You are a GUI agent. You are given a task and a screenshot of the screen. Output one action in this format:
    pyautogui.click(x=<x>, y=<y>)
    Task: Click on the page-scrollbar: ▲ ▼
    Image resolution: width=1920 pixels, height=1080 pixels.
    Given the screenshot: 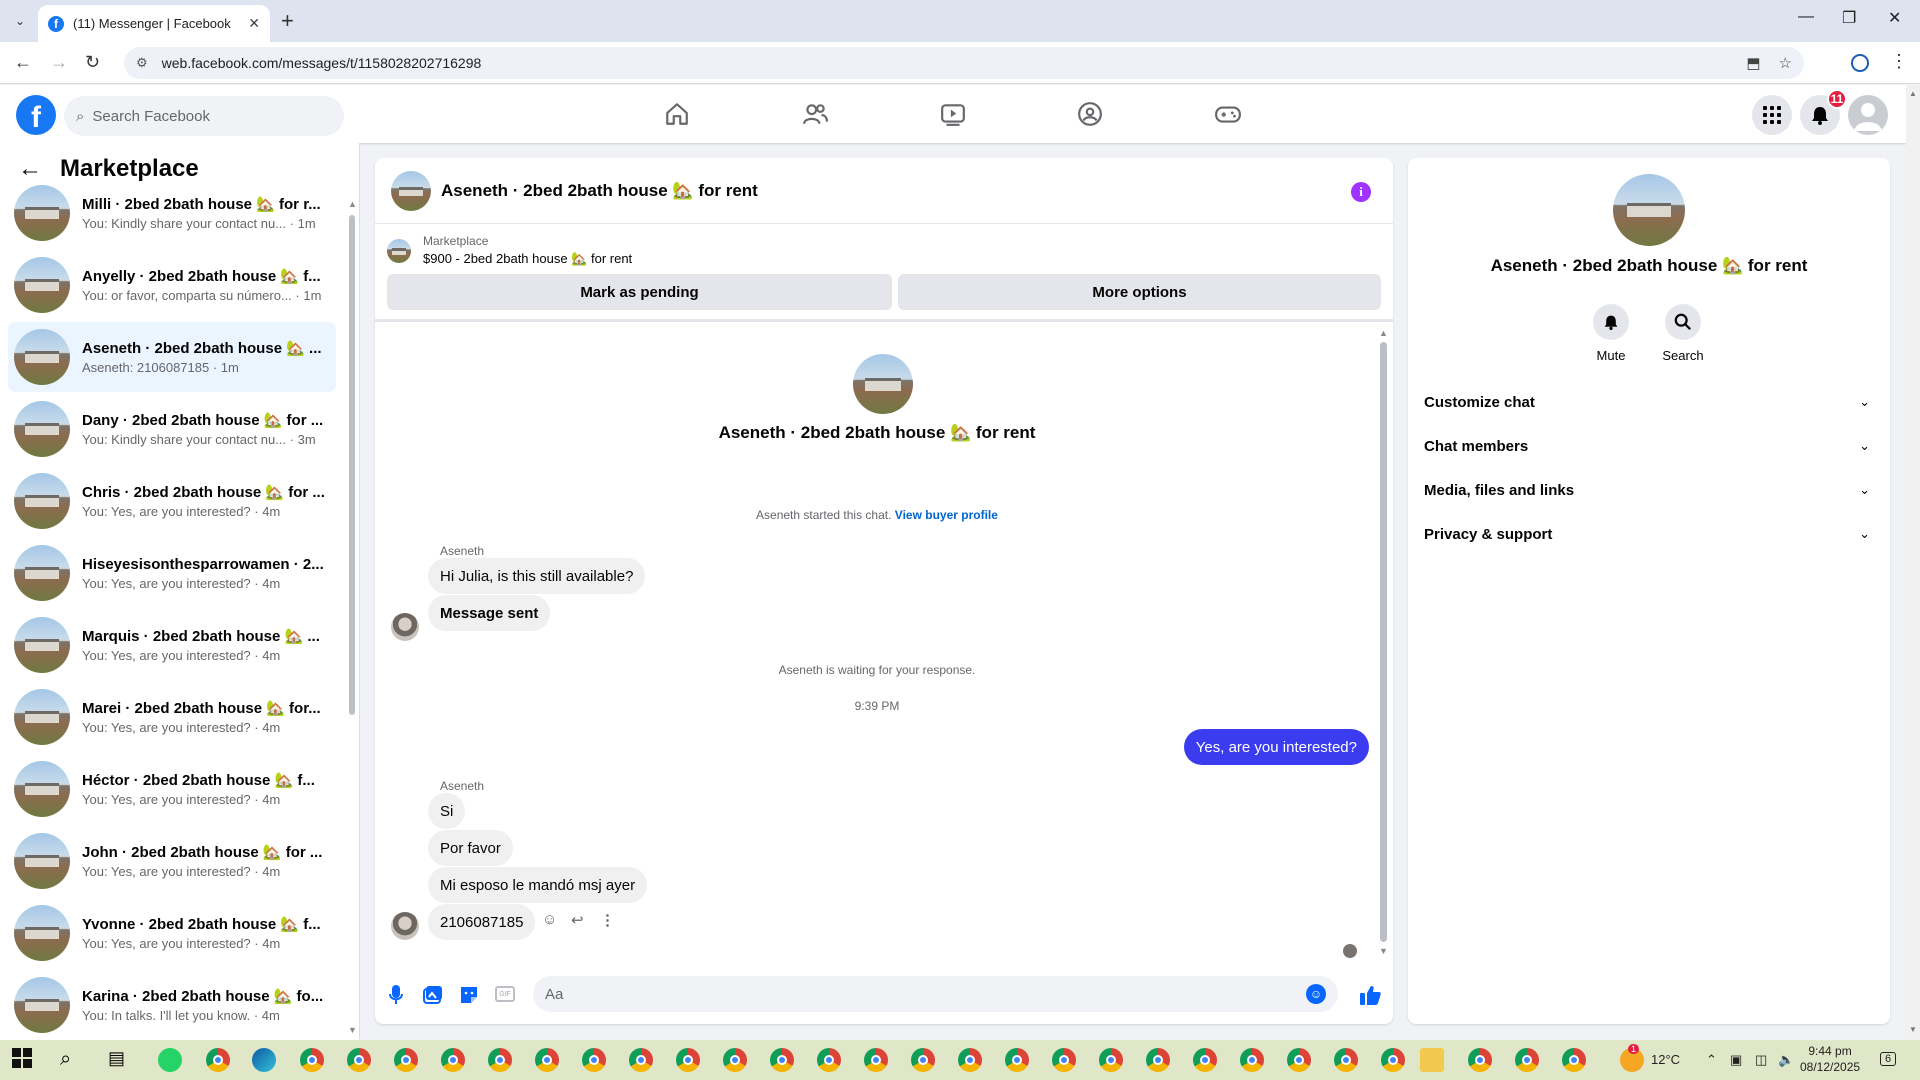 What is the action you would take?
    pyautogui.click(x=1913, y=562)
    